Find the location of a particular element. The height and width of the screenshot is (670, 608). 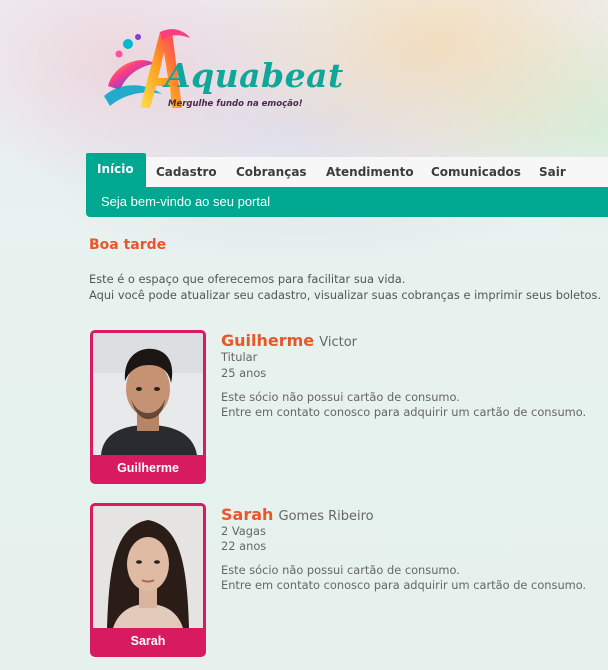

member-photo-label: Sarah is located at coordinates (148, 641).